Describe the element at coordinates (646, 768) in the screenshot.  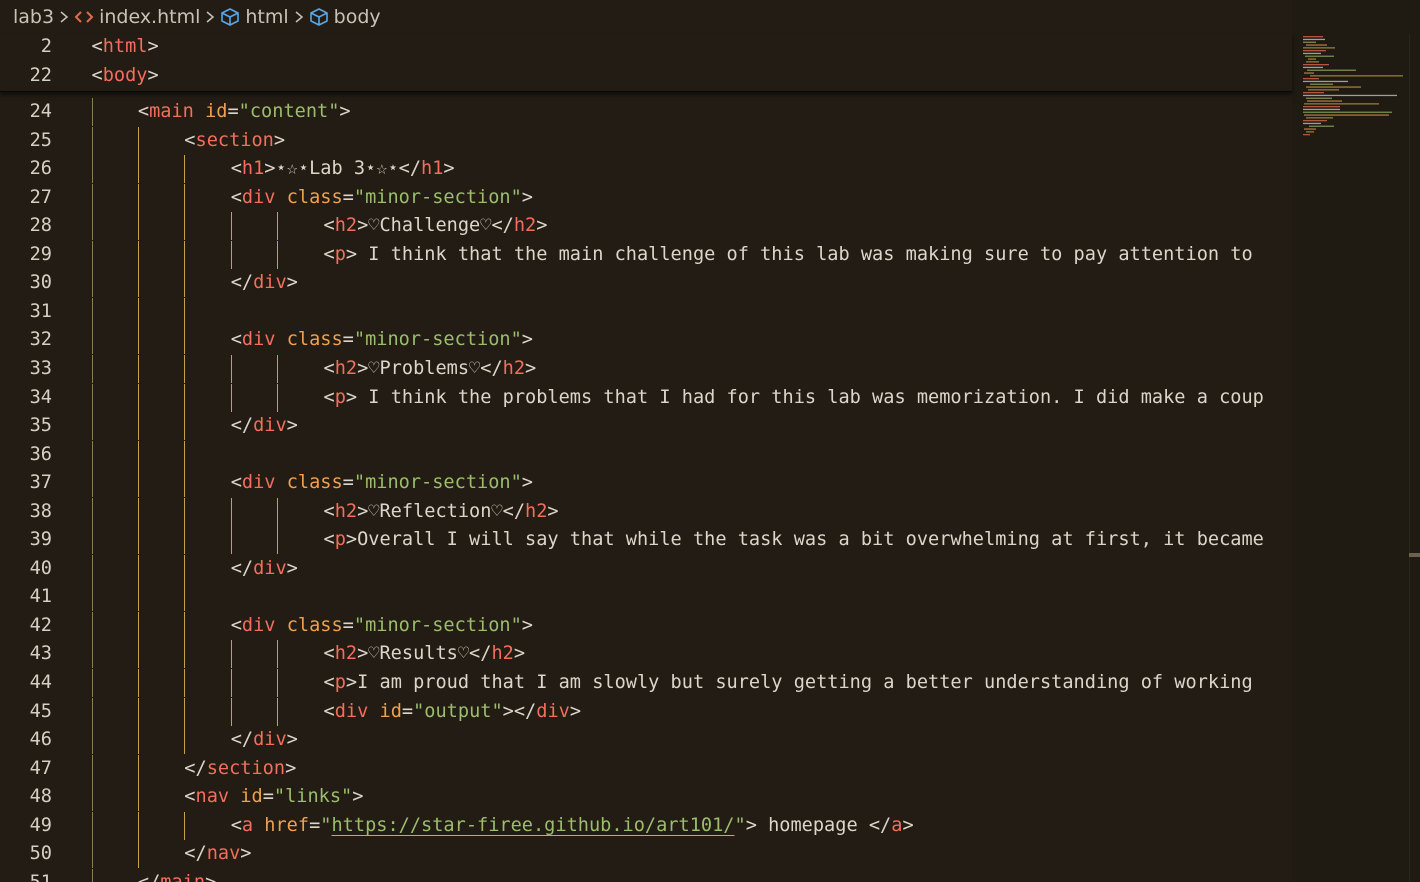
I see `code-line: 47 </section>` at that location.